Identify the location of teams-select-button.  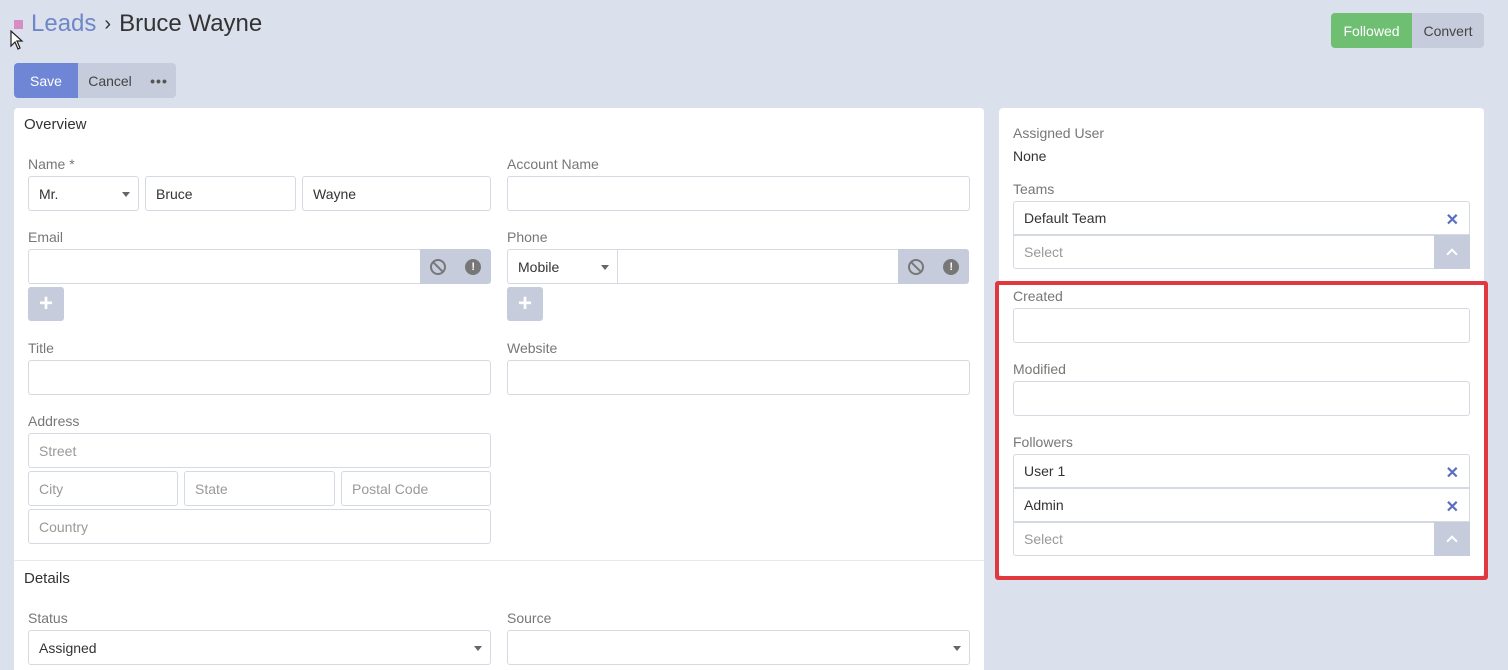
(1452, 252).